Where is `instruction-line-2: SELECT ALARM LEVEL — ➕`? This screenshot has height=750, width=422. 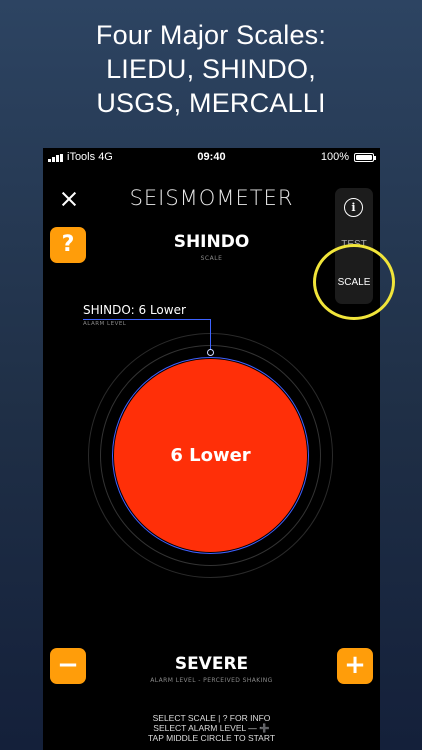 instruction-line-2: SELECT ALARM LEVEL — ➕ is located at coordinates (211, 728).